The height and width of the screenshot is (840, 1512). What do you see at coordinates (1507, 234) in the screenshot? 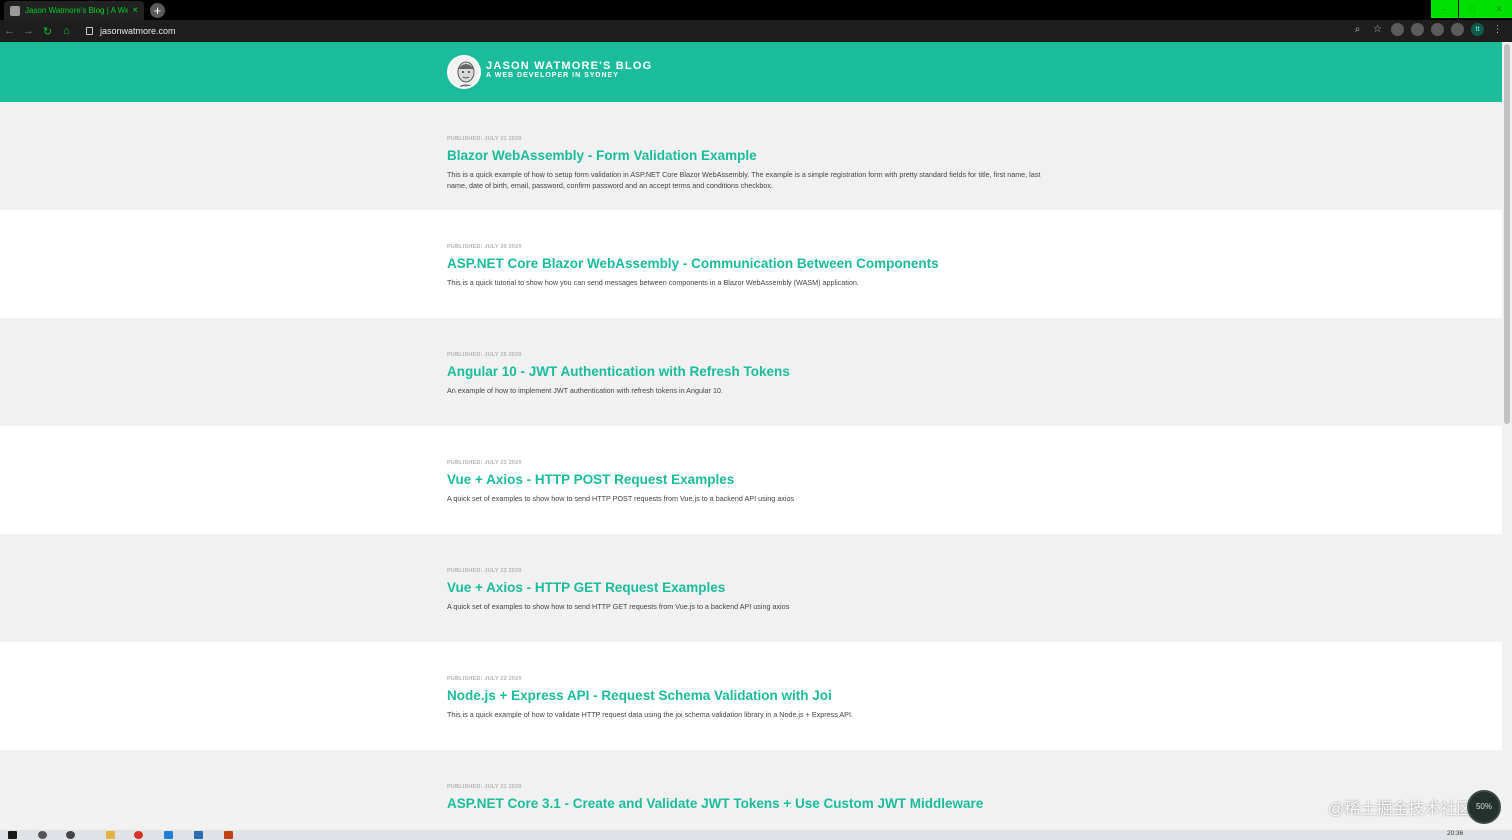
I see `scrollbar-thumb` at bounding box center [1507, 234].